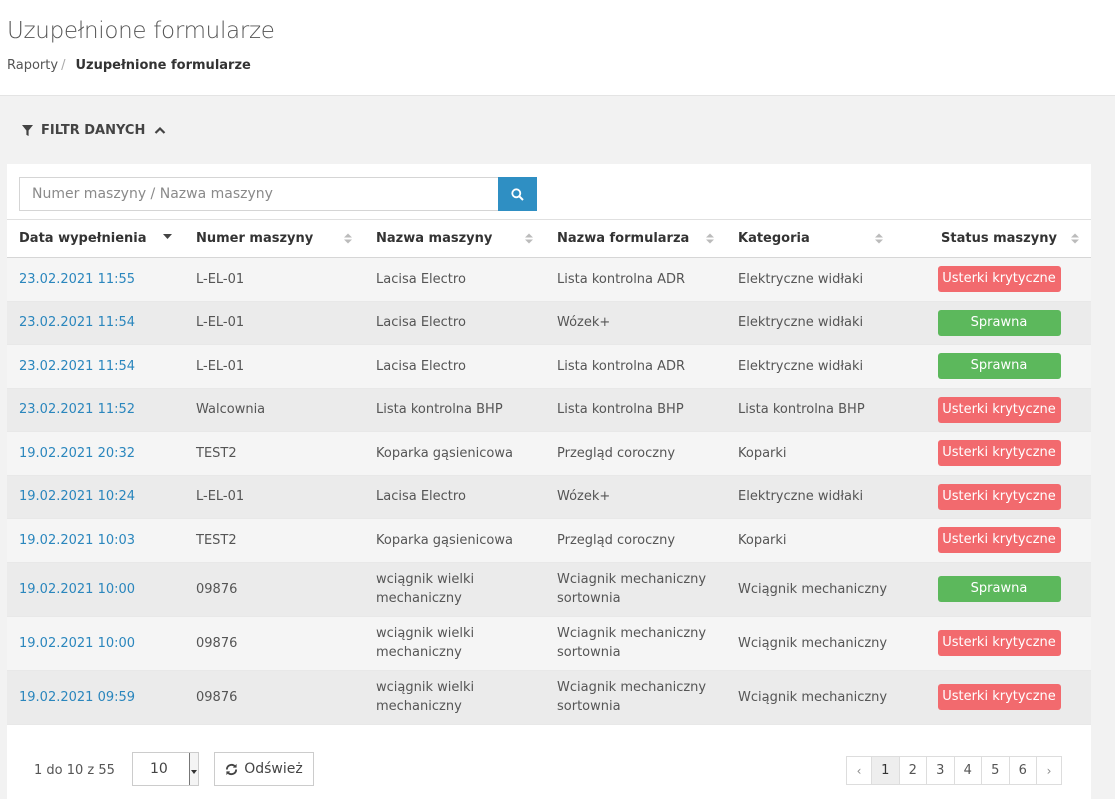 This screenshot has width=1115, height=799. I want to click on search-button, so click(517, 194).